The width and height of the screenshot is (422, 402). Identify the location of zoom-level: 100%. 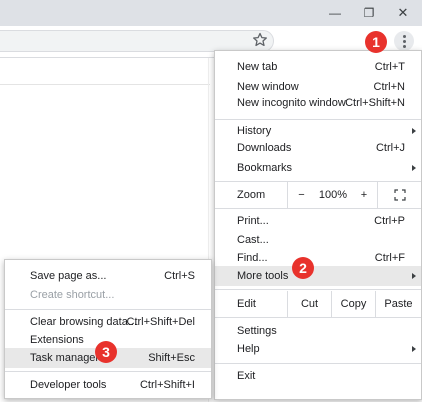
(333, 195).